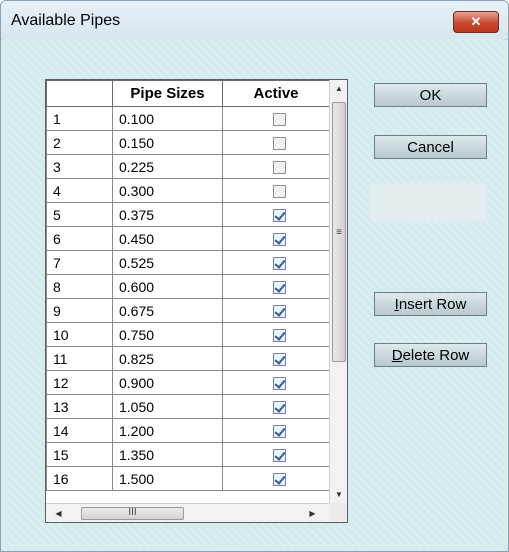 Image resolution: width=509 pixels, height=552 pixels. Describe the element at coordinates (275, 93) in the screenshot. I see `column-header-active: Active` at that location.